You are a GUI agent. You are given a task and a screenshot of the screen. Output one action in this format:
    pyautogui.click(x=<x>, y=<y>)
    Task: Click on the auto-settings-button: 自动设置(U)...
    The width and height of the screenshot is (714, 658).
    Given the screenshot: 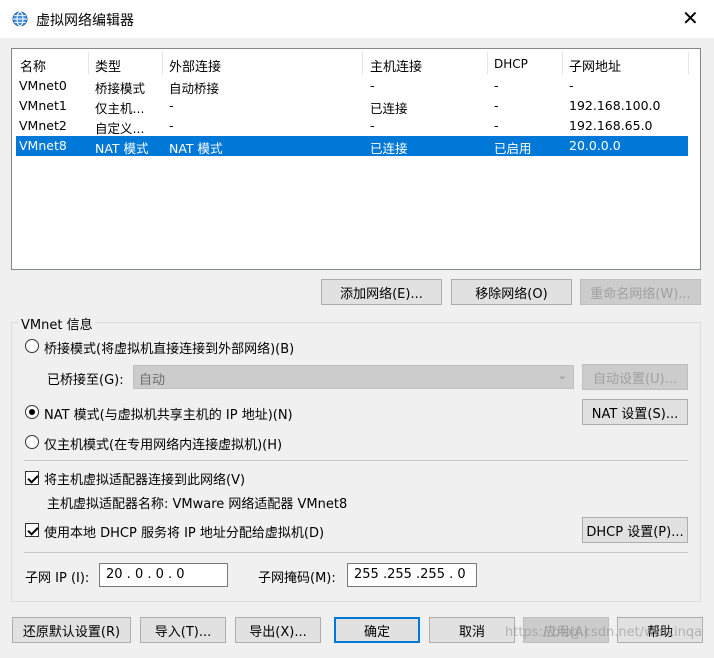 What is the action you would take?
    pyautogui.click(x=635, y=377)
    